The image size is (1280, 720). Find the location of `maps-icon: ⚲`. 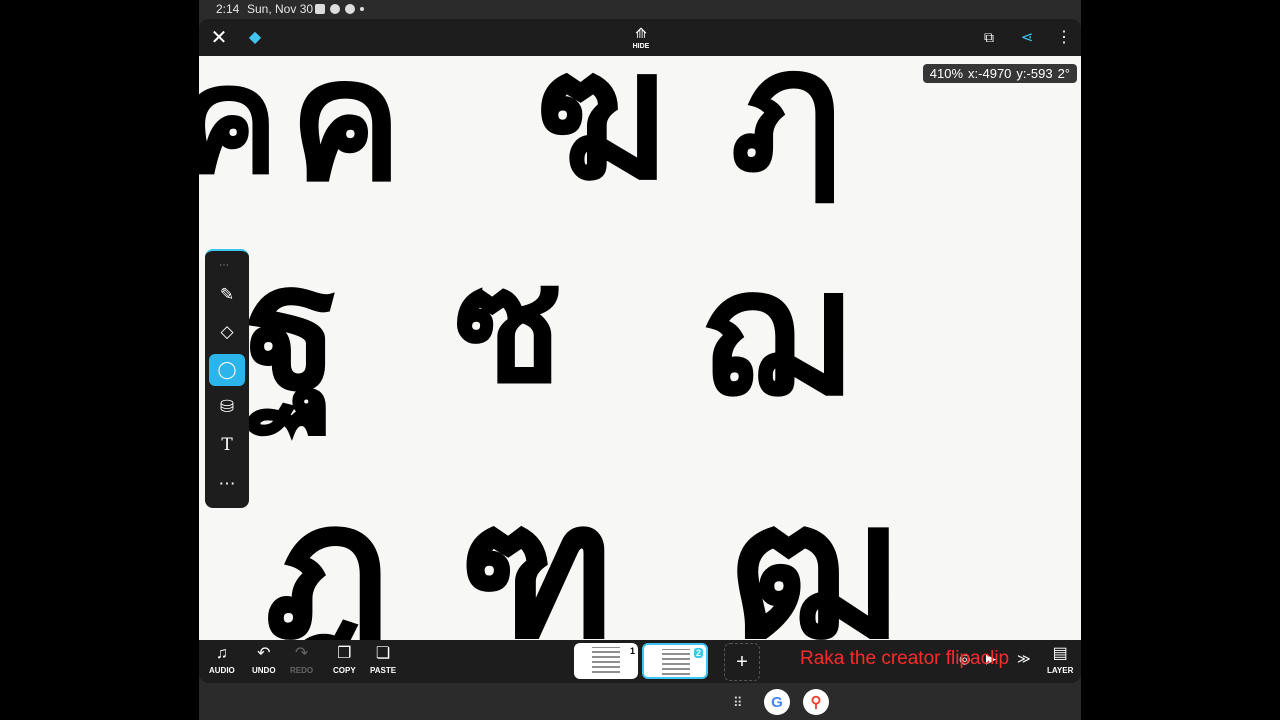

maps-icon: ⚲ is located at coordinates (816, 702).